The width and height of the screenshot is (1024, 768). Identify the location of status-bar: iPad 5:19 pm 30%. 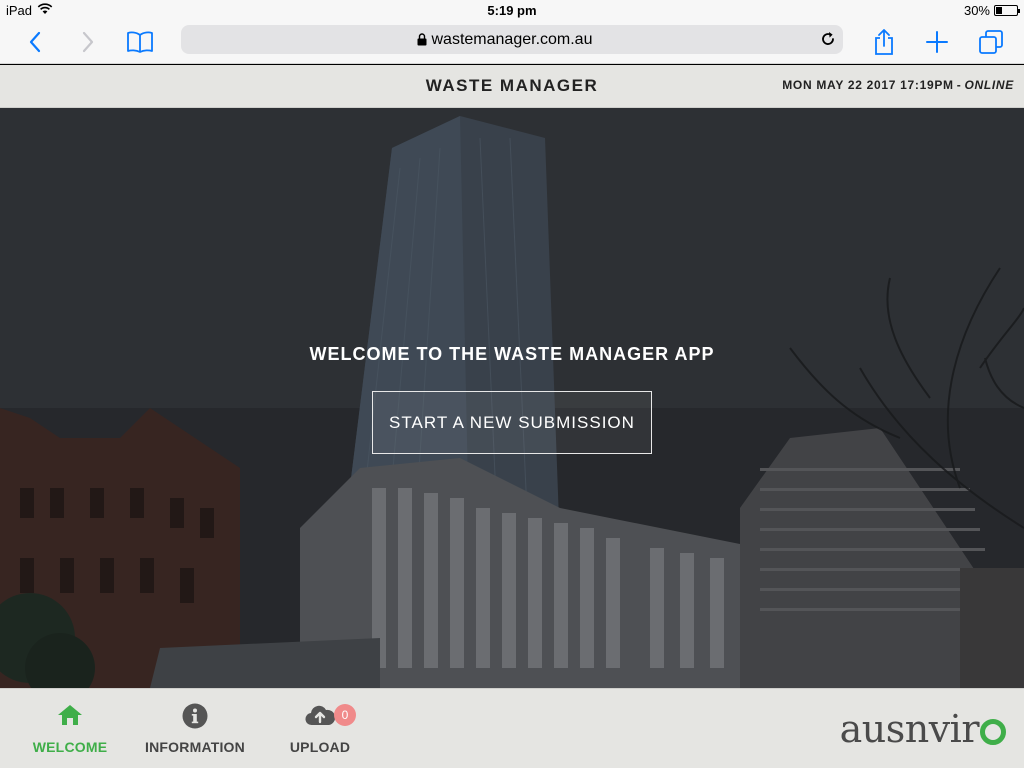
(512, 10).